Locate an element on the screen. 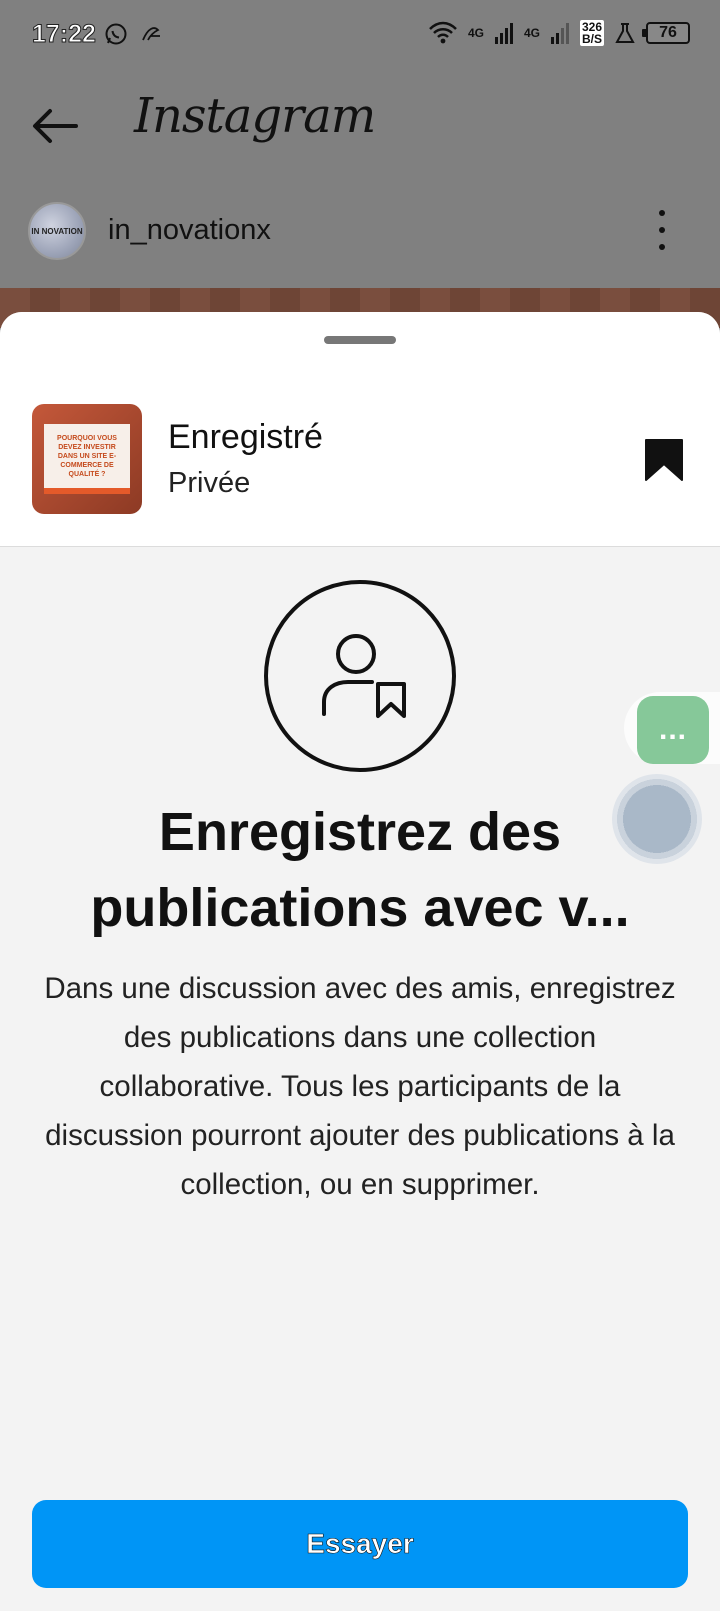 The width and height of the screenshot is (720, 1611). floating-ball is located at coordinates (657, 819).